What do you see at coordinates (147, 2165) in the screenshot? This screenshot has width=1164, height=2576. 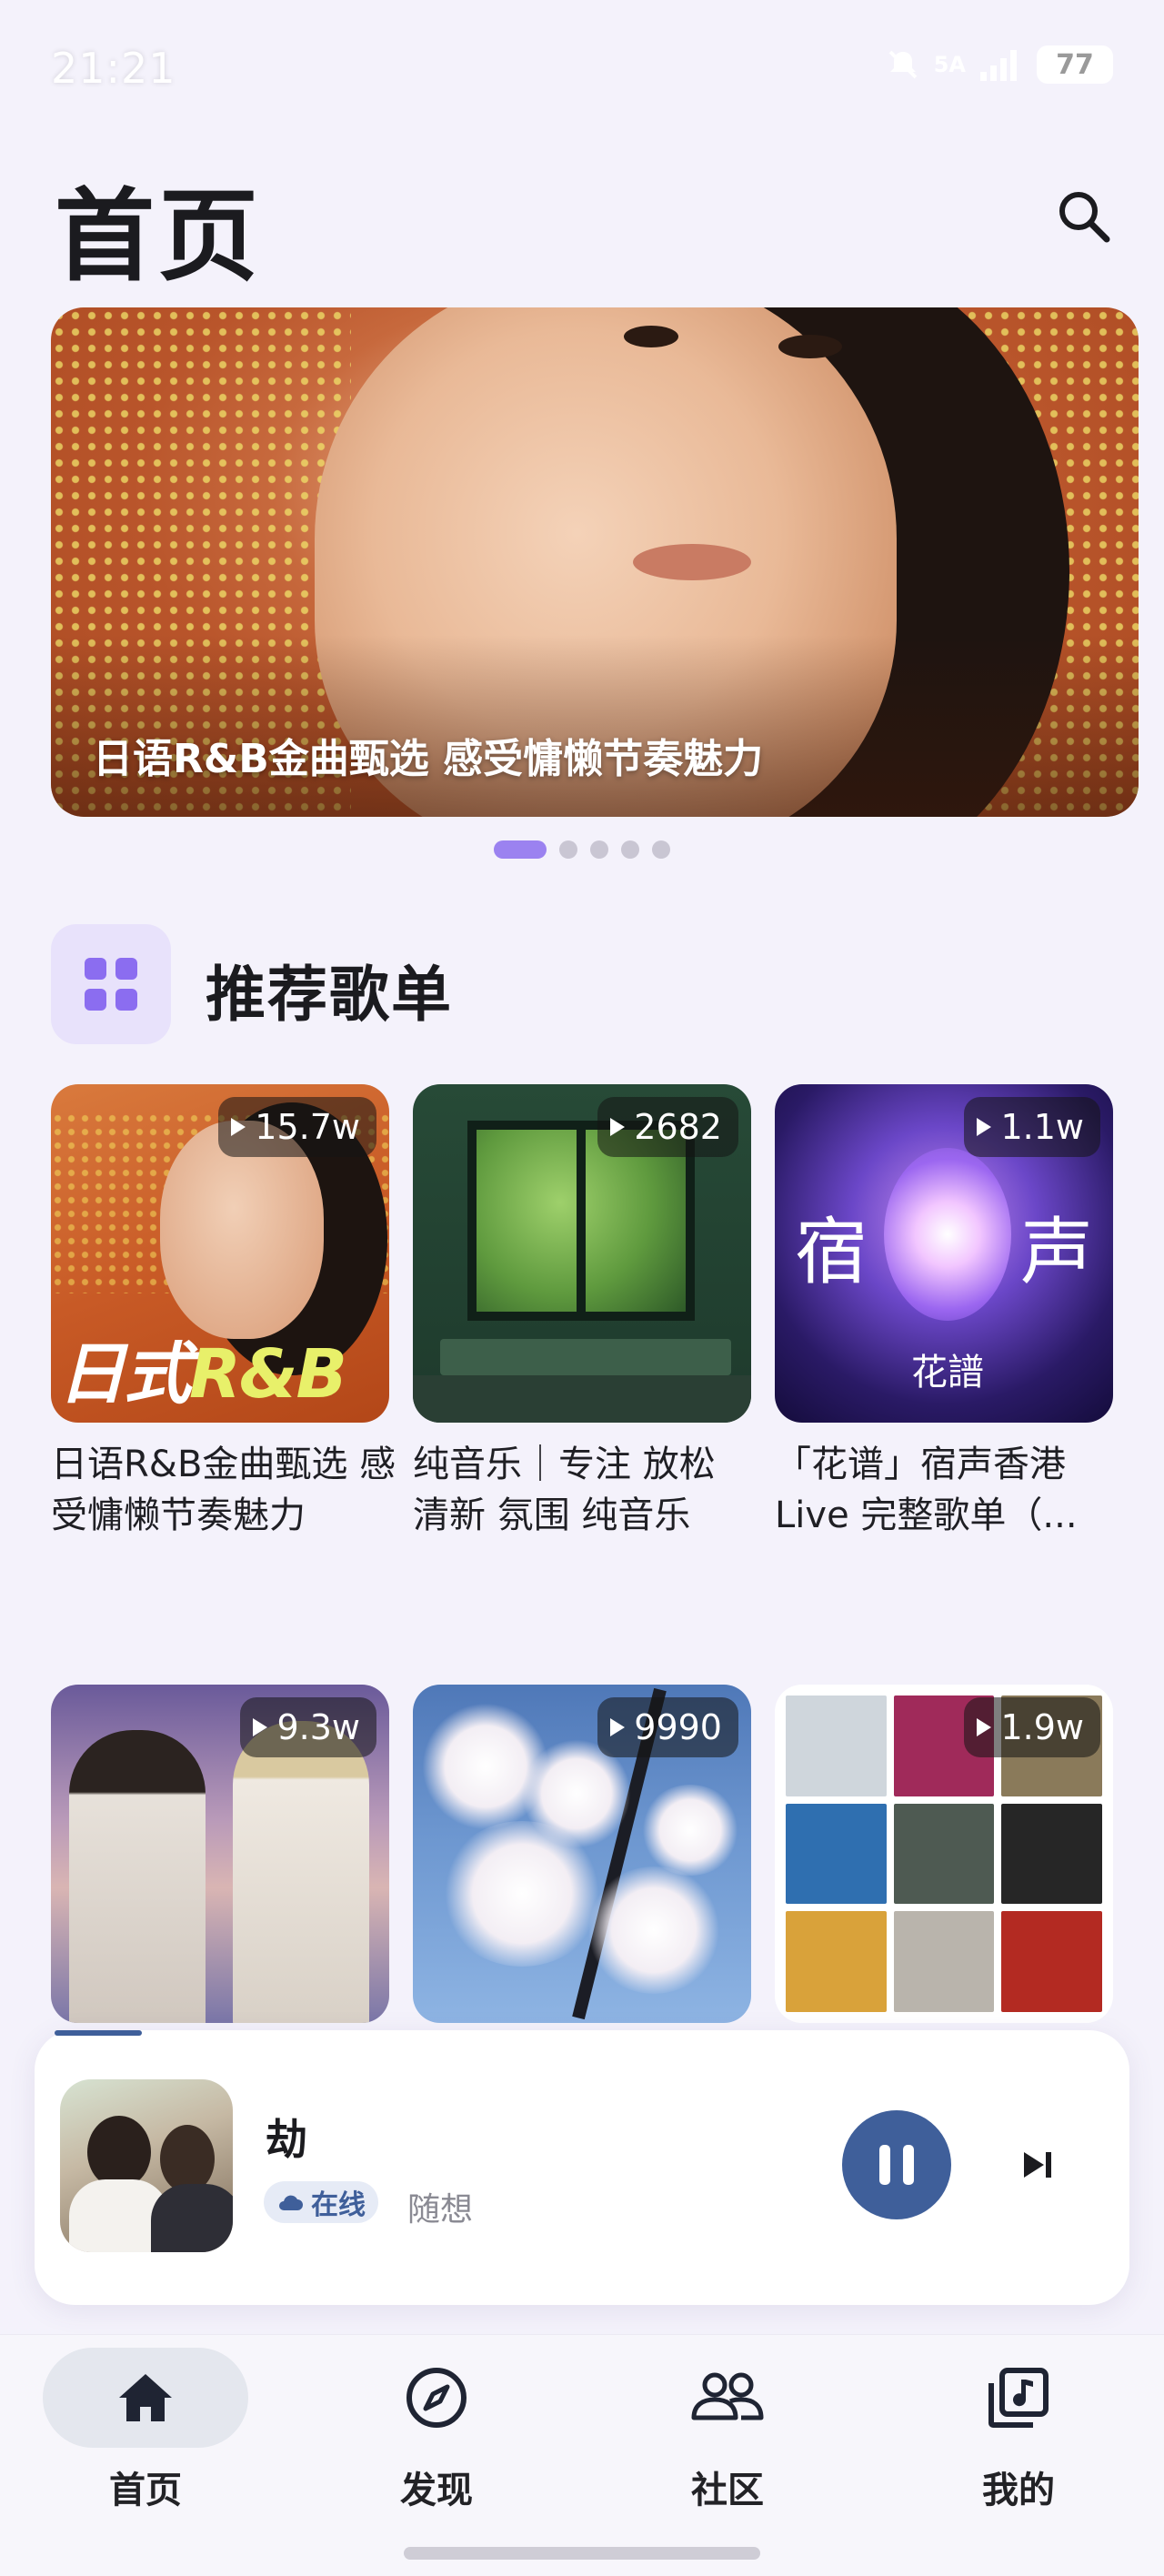 I see `now-playing-cover` at bounding box center [147, 2165].